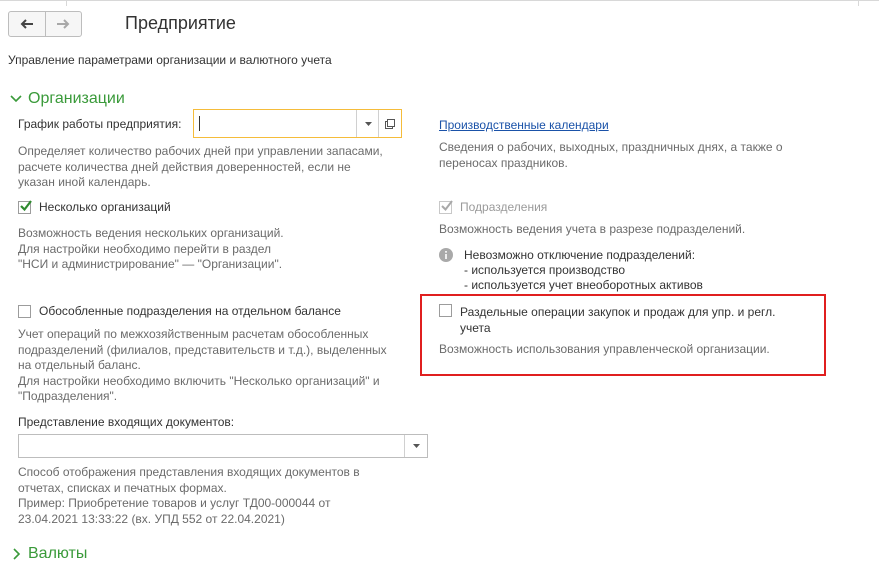  Describe the element at coordinates (504, 207) in the screenshot. I see `subdivisions-label: Подразделения` at that location.